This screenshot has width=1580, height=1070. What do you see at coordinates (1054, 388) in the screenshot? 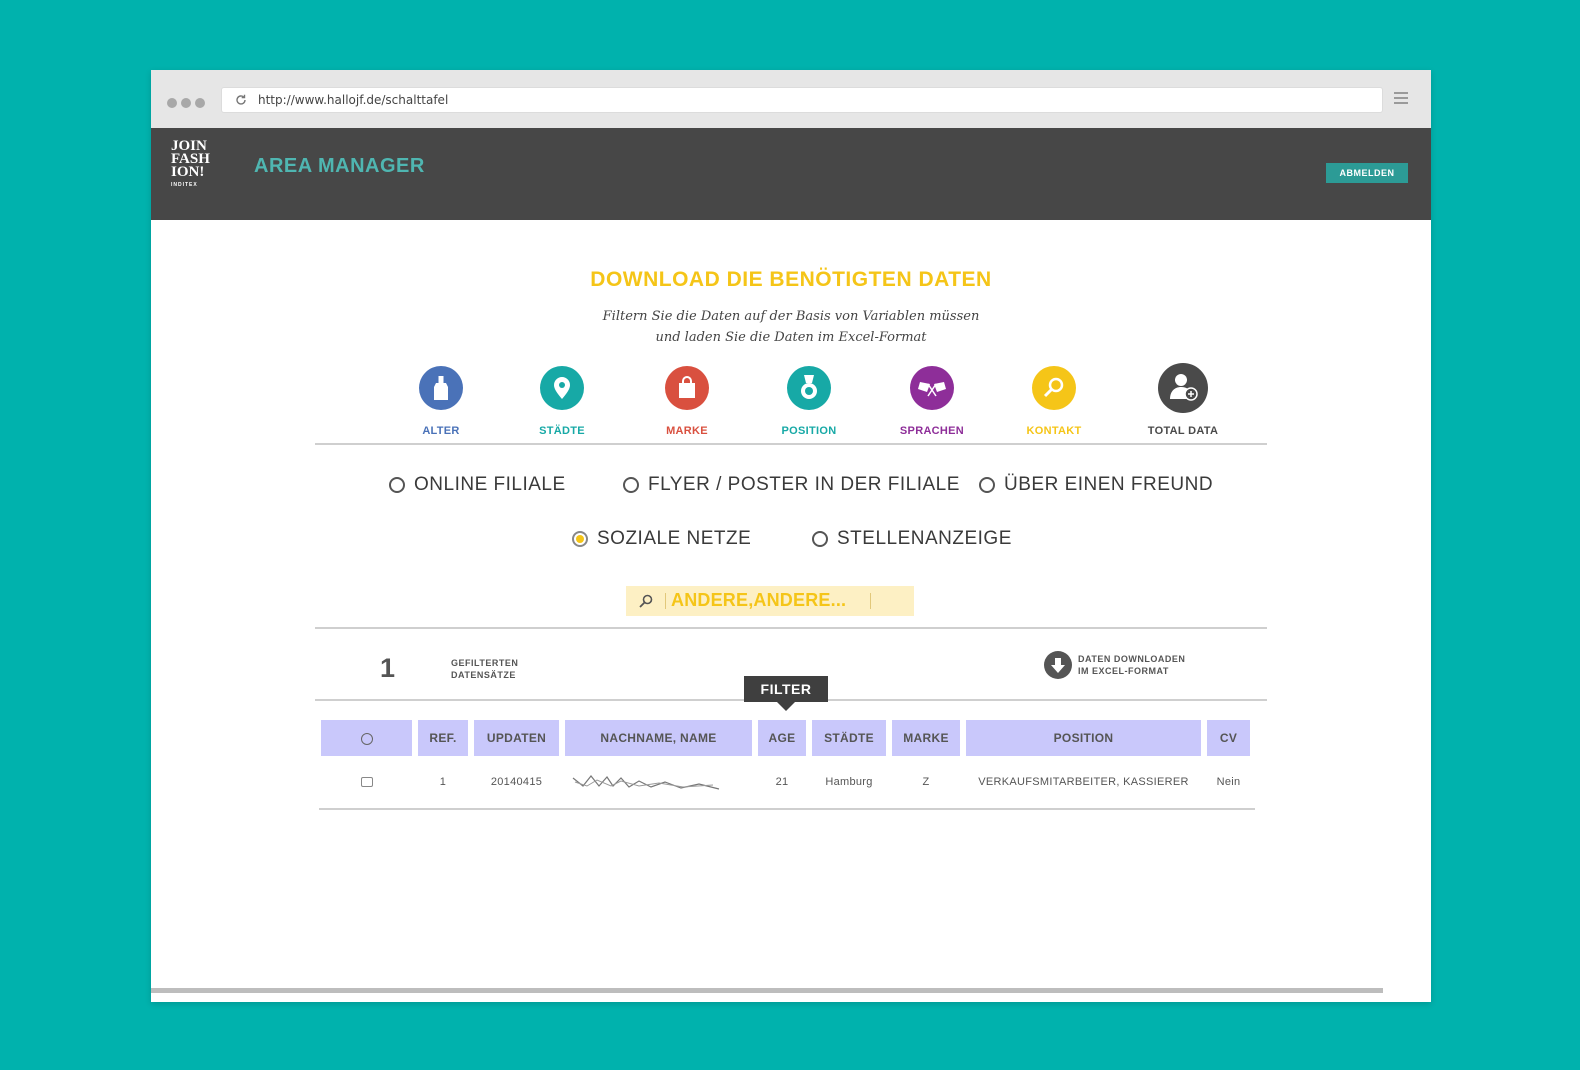
I see `magnifier-icon` at bounding box center [1054, 388].